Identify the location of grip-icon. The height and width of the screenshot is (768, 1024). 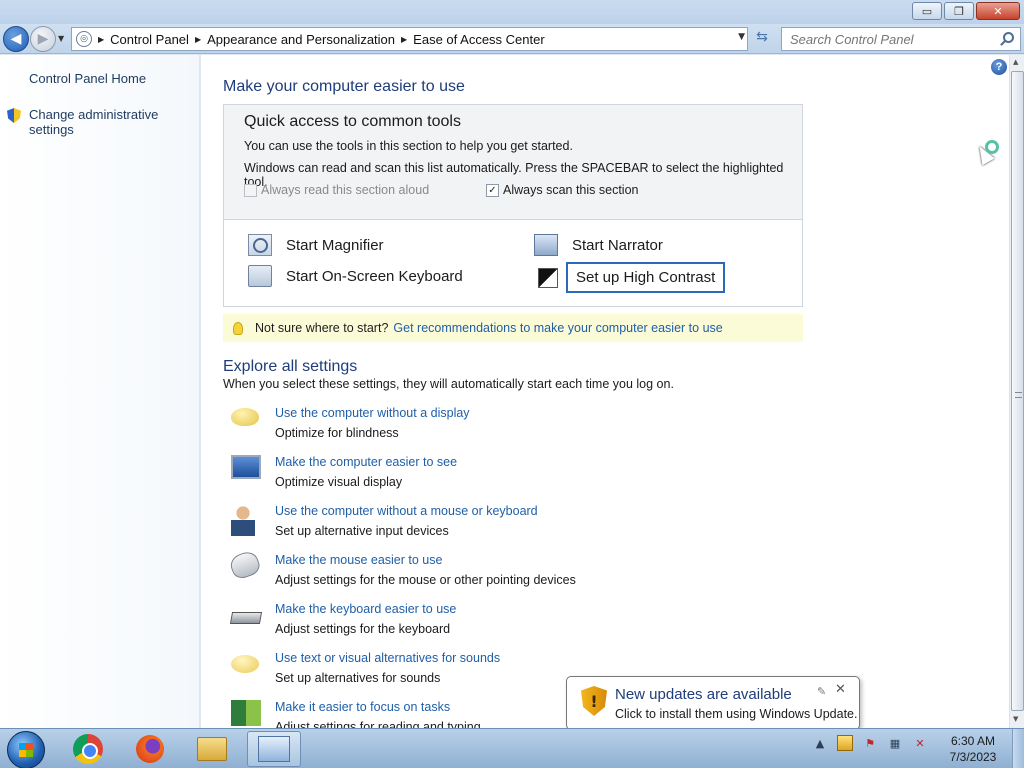
(1018, 395).